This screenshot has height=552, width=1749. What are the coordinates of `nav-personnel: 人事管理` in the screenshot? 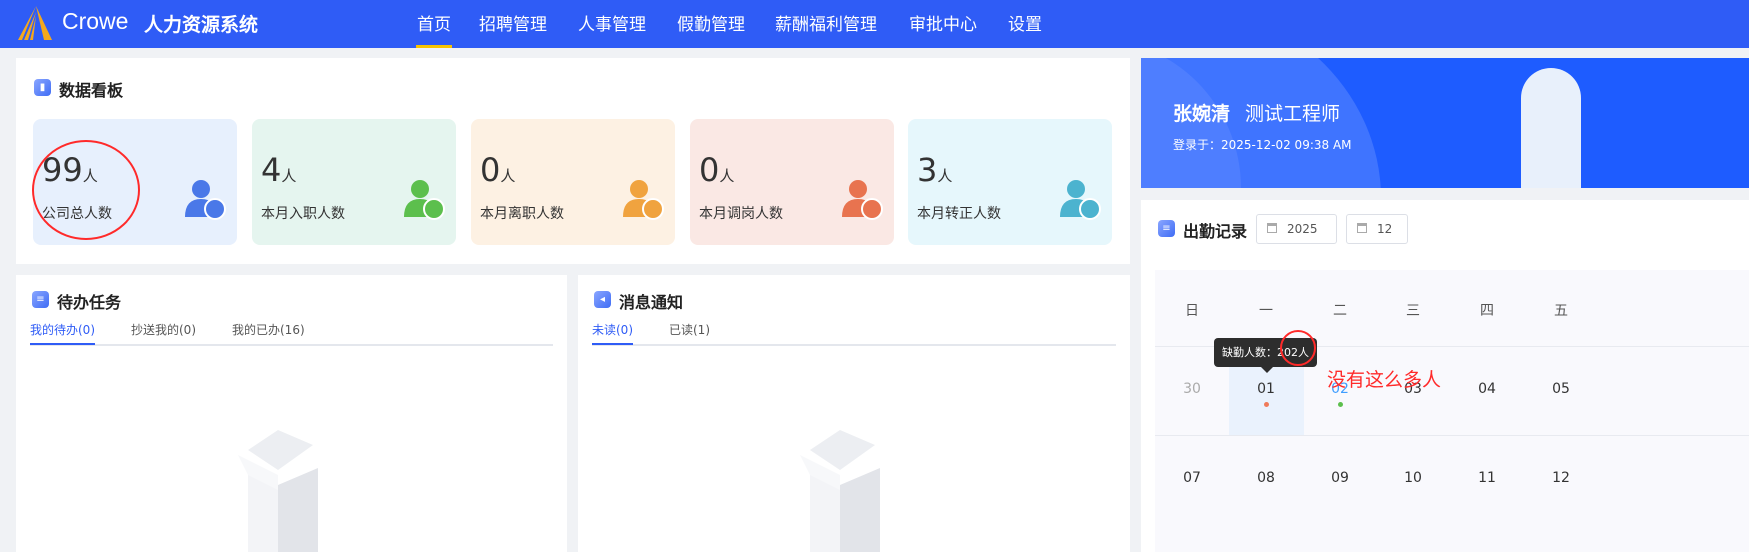 It's located at (612, 22).